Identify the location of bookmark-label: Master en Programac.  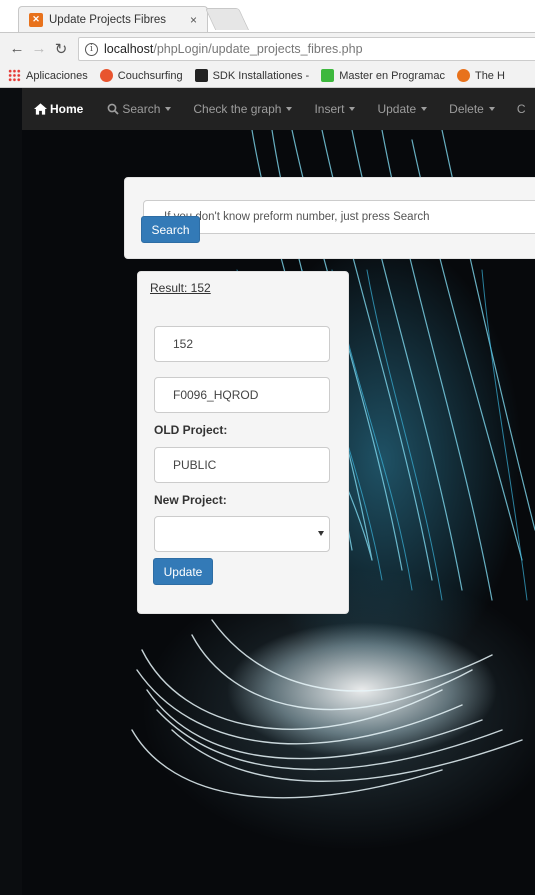
(392, 75).